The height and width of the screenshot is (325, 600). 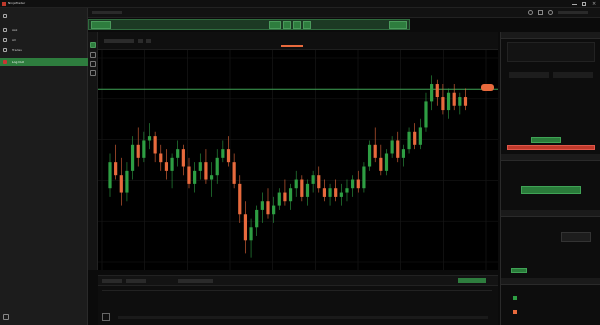 What do you see at coordinates (4, 4) in the screenshot?
I see `app-logo-icon` at bounding box center [4, 4].